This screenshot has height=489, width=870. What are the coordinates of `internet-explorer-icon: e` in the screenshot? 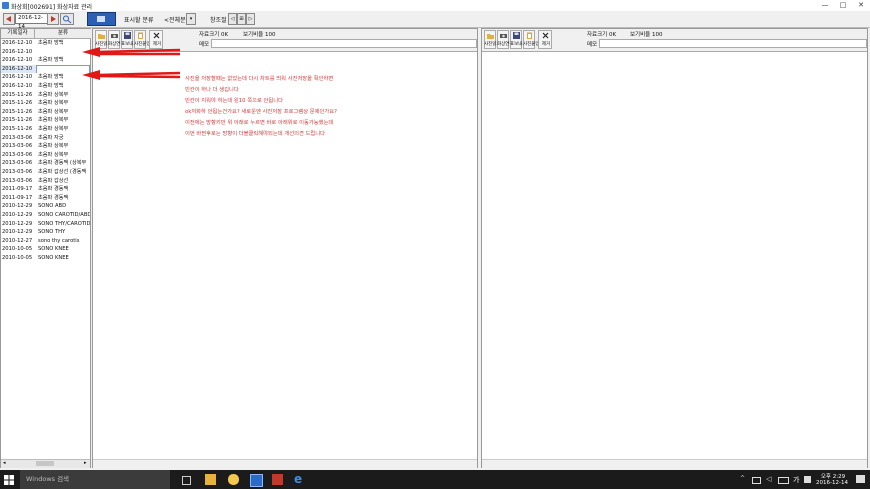 It's located at (299, 479).